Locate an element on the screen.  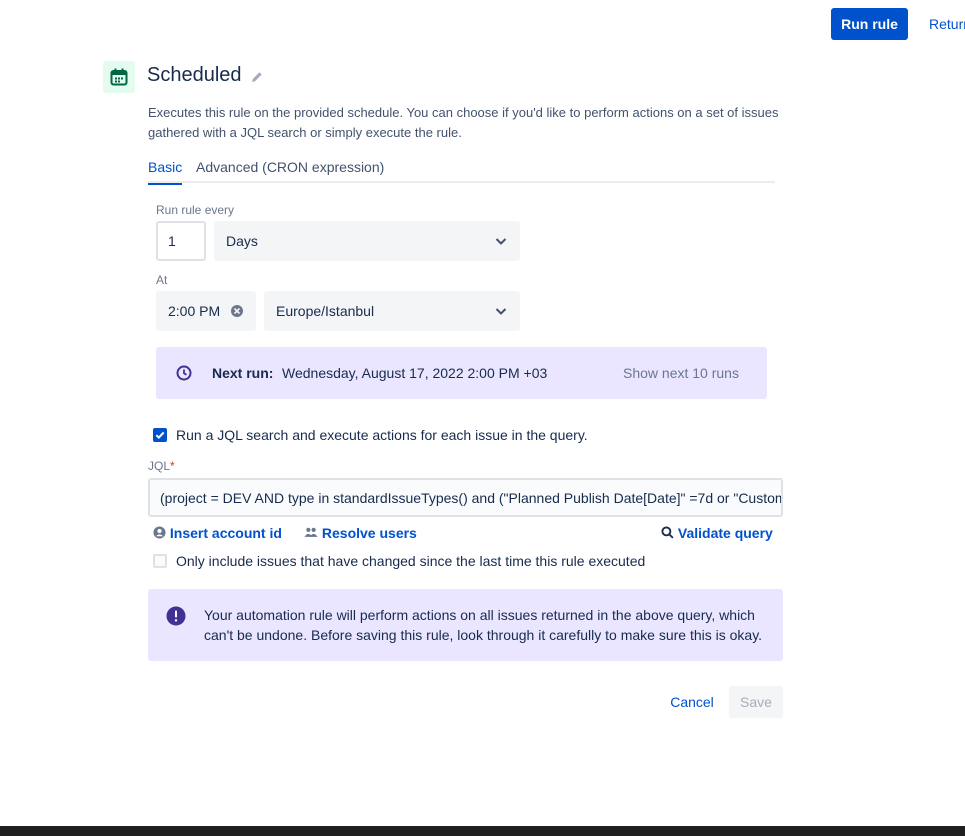
cancel-button: Cancel is located at coordinates (692, 702).